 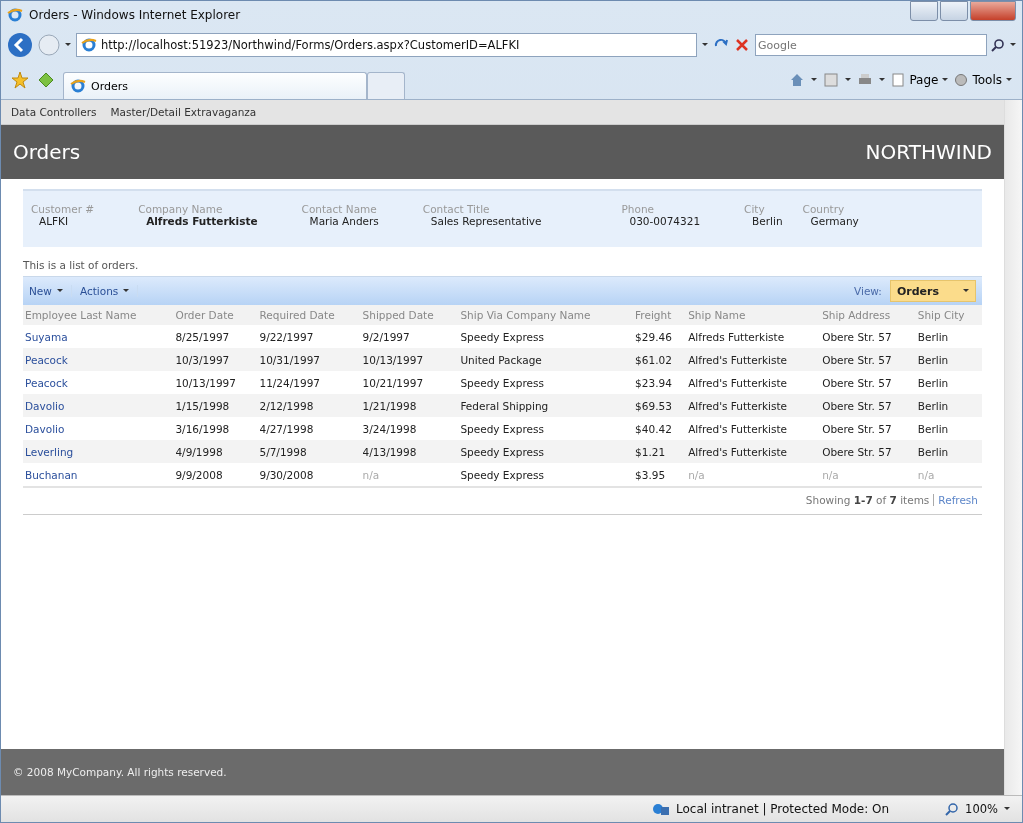 I want to click on table-cell: 3/16/1998, so click(x=215, y=428).